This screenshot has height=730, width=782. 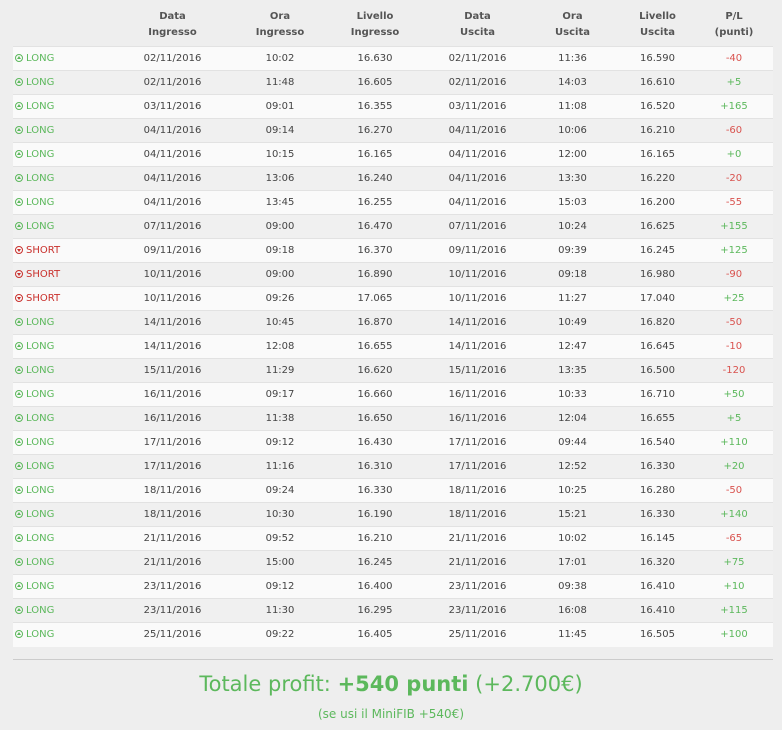 What do you see at coordinates (572, 202) in the screenshot?
I see `cell-exit-time: 15:03` at bounding box center [572, 202].